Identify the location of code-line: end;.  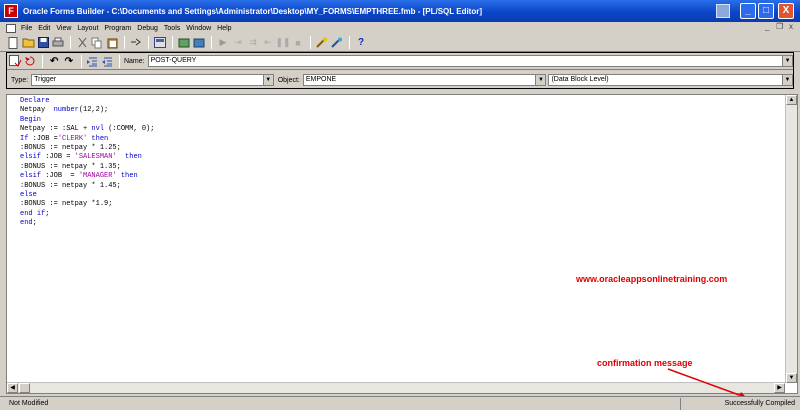
(87, 223).